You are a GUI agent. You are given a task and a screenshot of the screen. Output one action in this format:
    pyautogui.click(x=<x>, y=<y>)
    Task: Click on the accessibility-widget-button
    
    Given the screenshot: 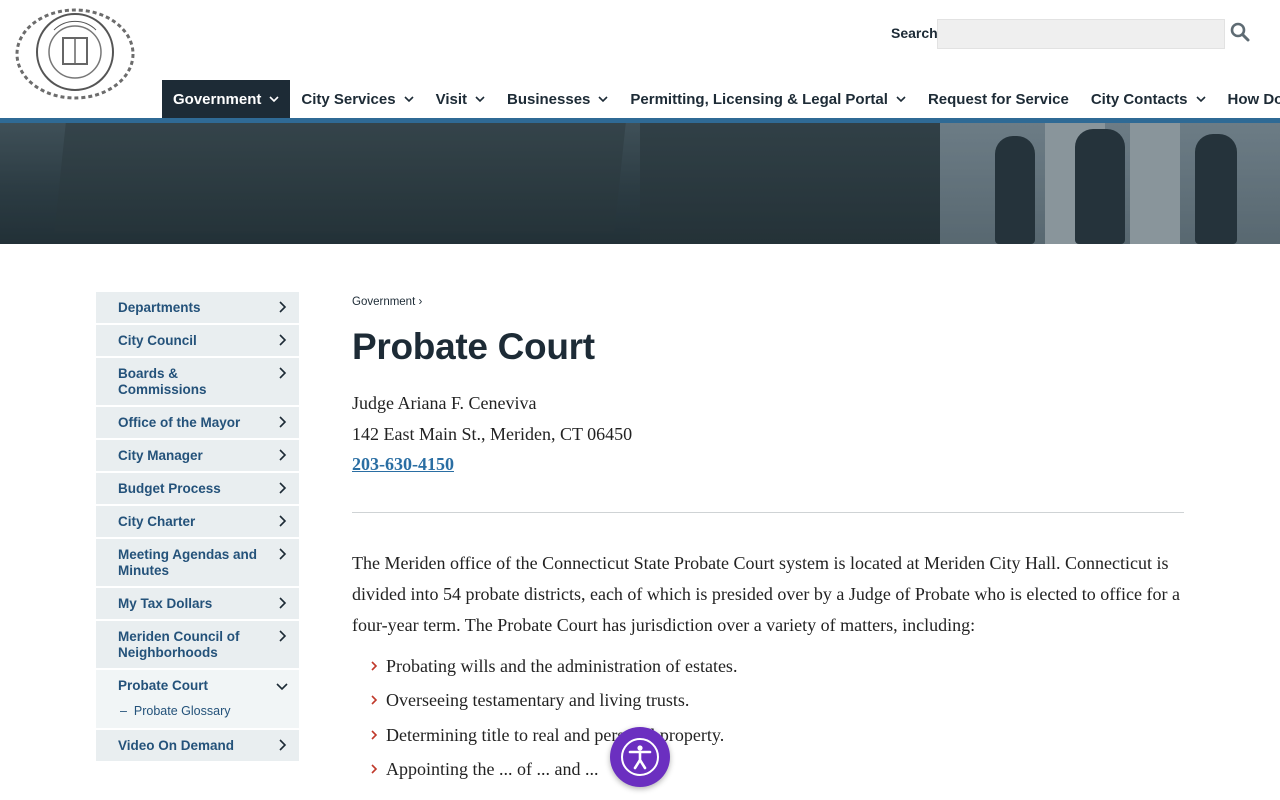 What is the action you would take?
    pyautogui.click(x=640, y=757)
    